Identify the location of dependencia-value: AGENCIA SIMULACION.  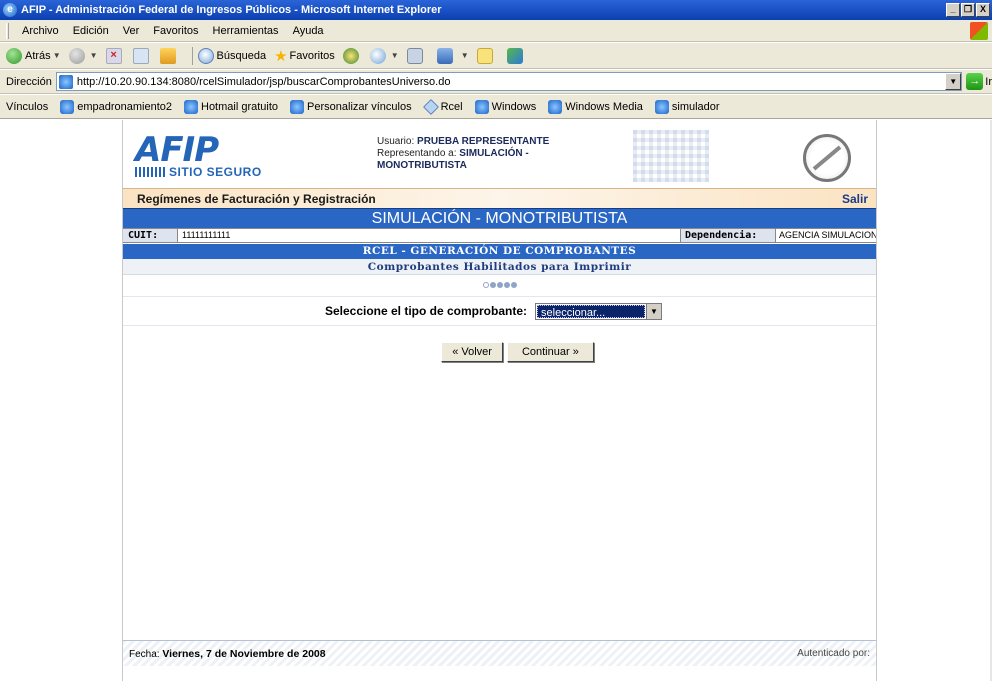
(827, 235).